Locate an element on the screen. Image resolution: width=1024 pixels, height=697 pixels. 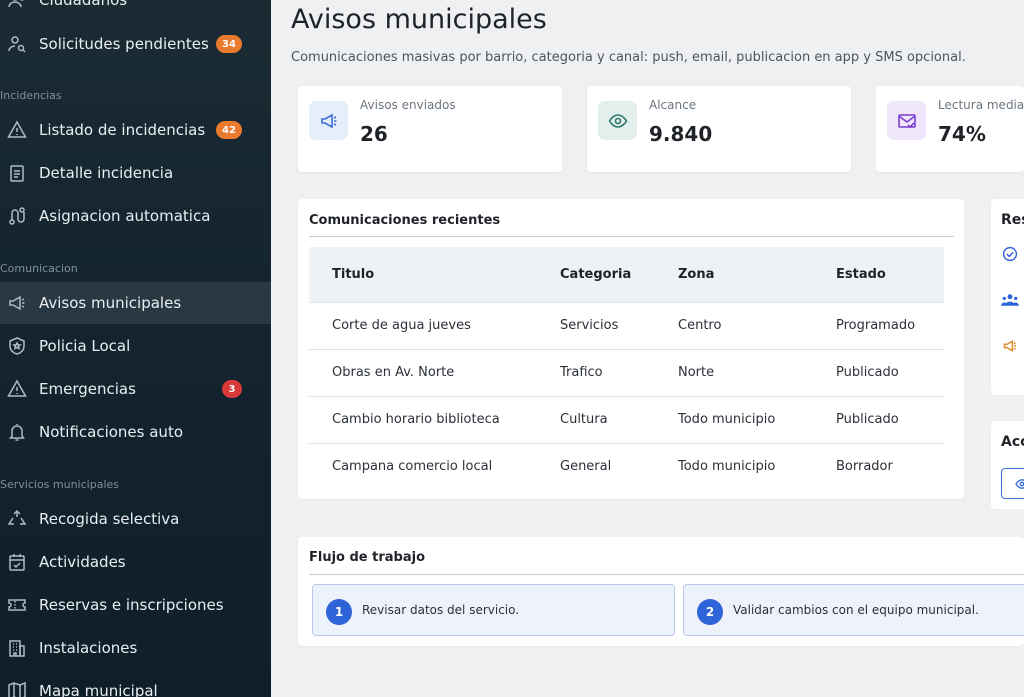
route-icon is located at coordinates (17, 216).